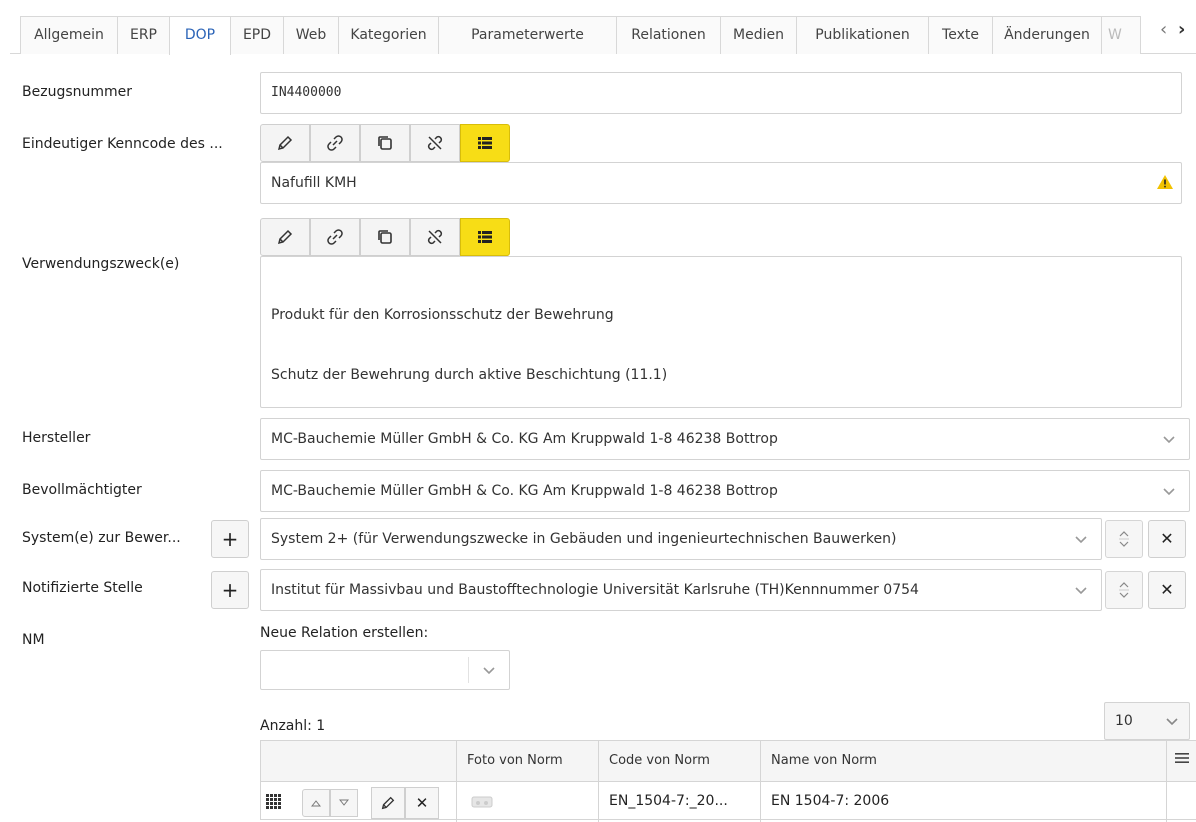 This screenshot has width=1196, height=822. Describe the element at coordinates (200, 35) in the screenshot. I see `tab-dop: DOP` at that location.